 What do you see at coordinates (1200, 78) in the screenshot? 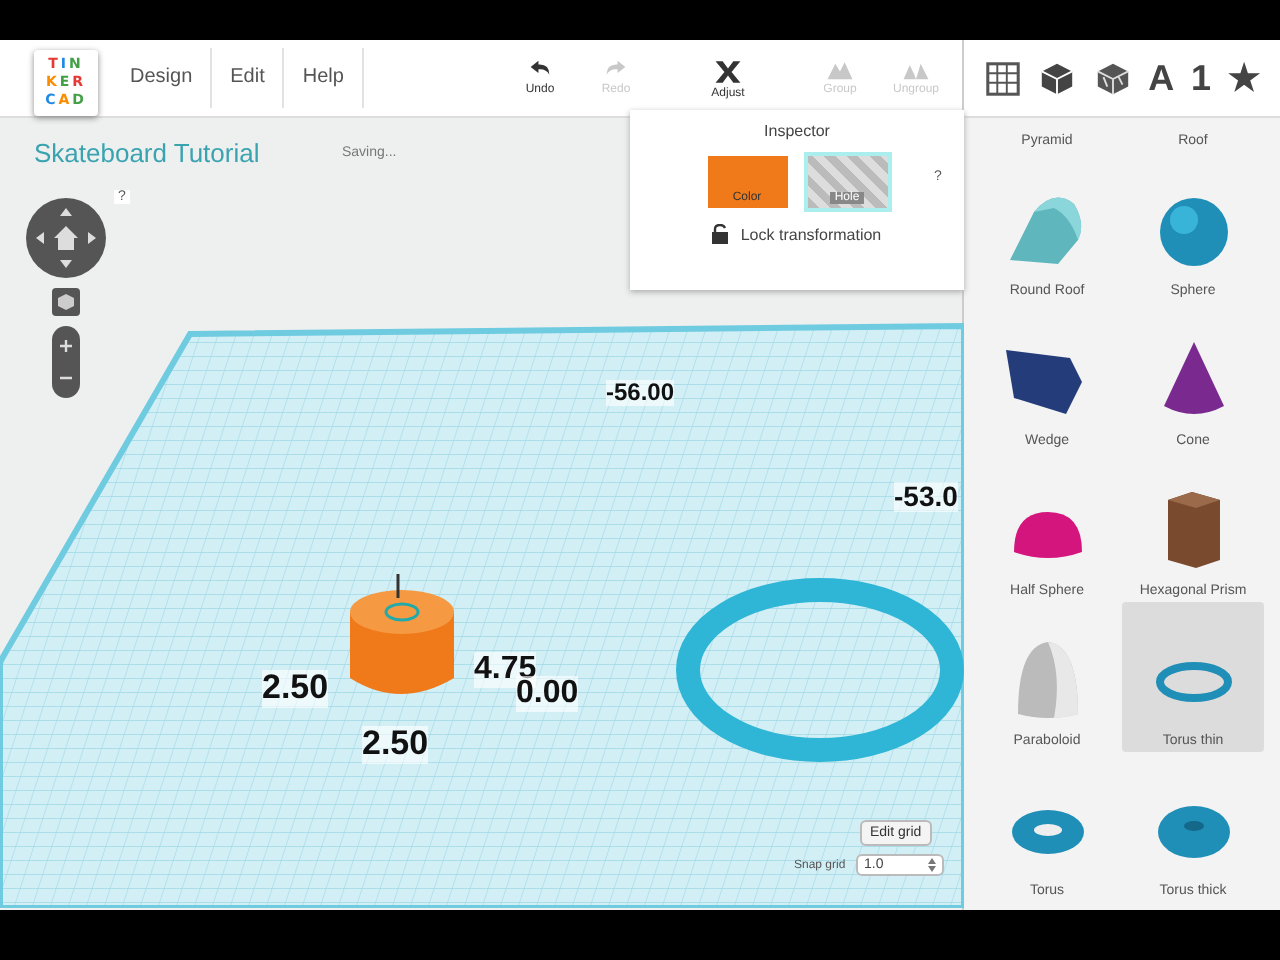
I see `panel-tab: 1` at bounding box center [1200, 78].